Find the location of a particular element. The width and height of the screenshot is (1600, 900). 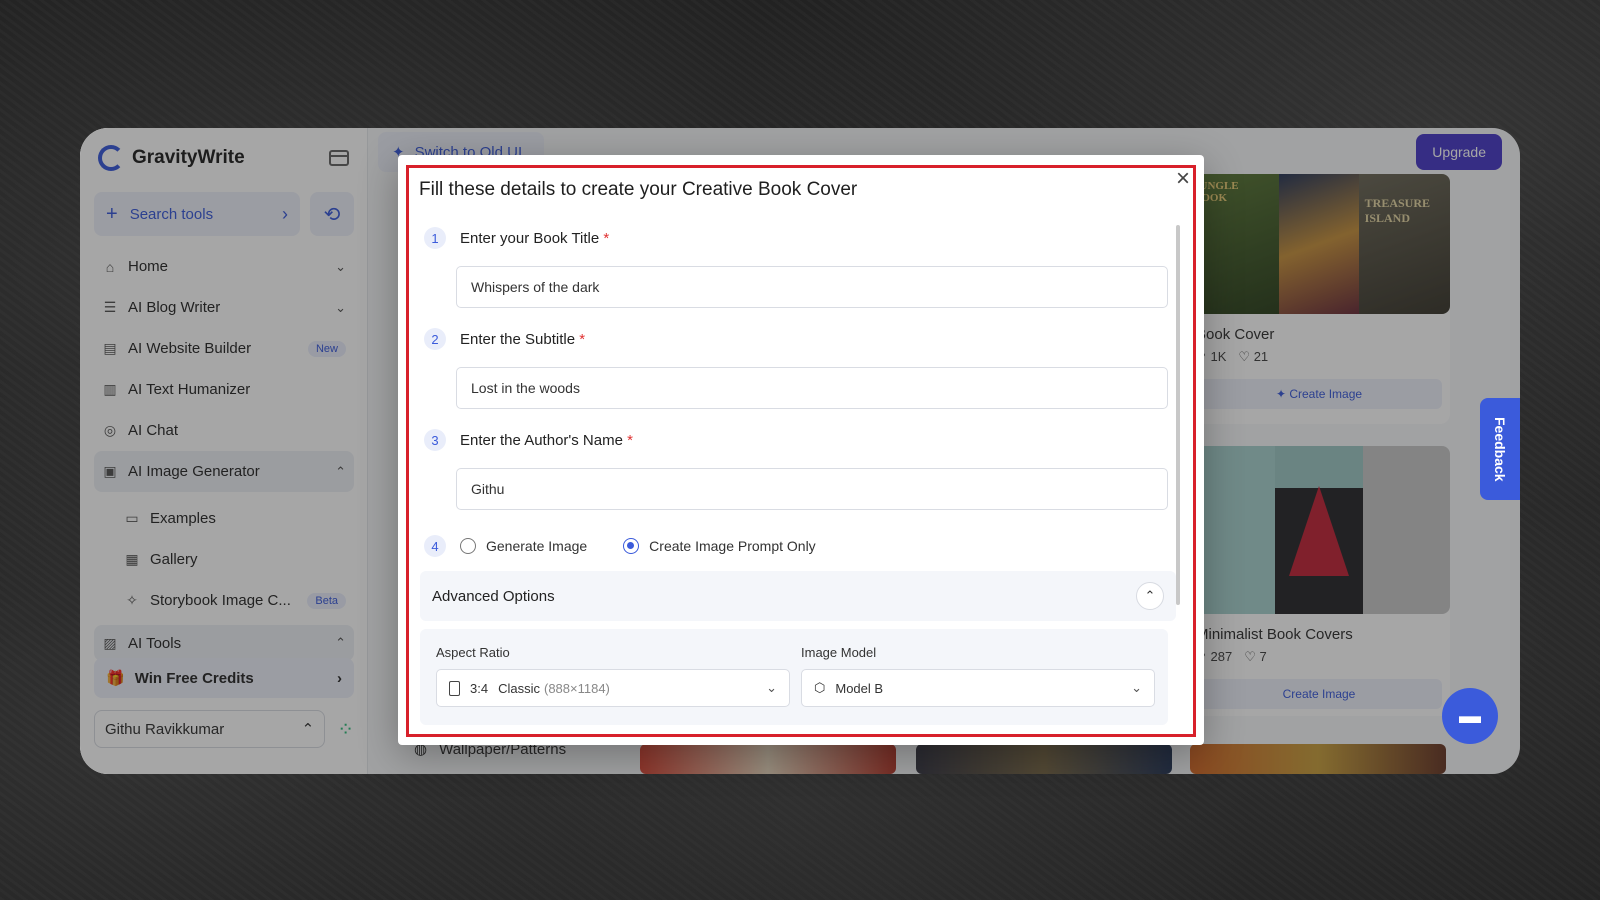

prompt-only-radio: Create Image Prompt Only is located at coordinates (719, 546).